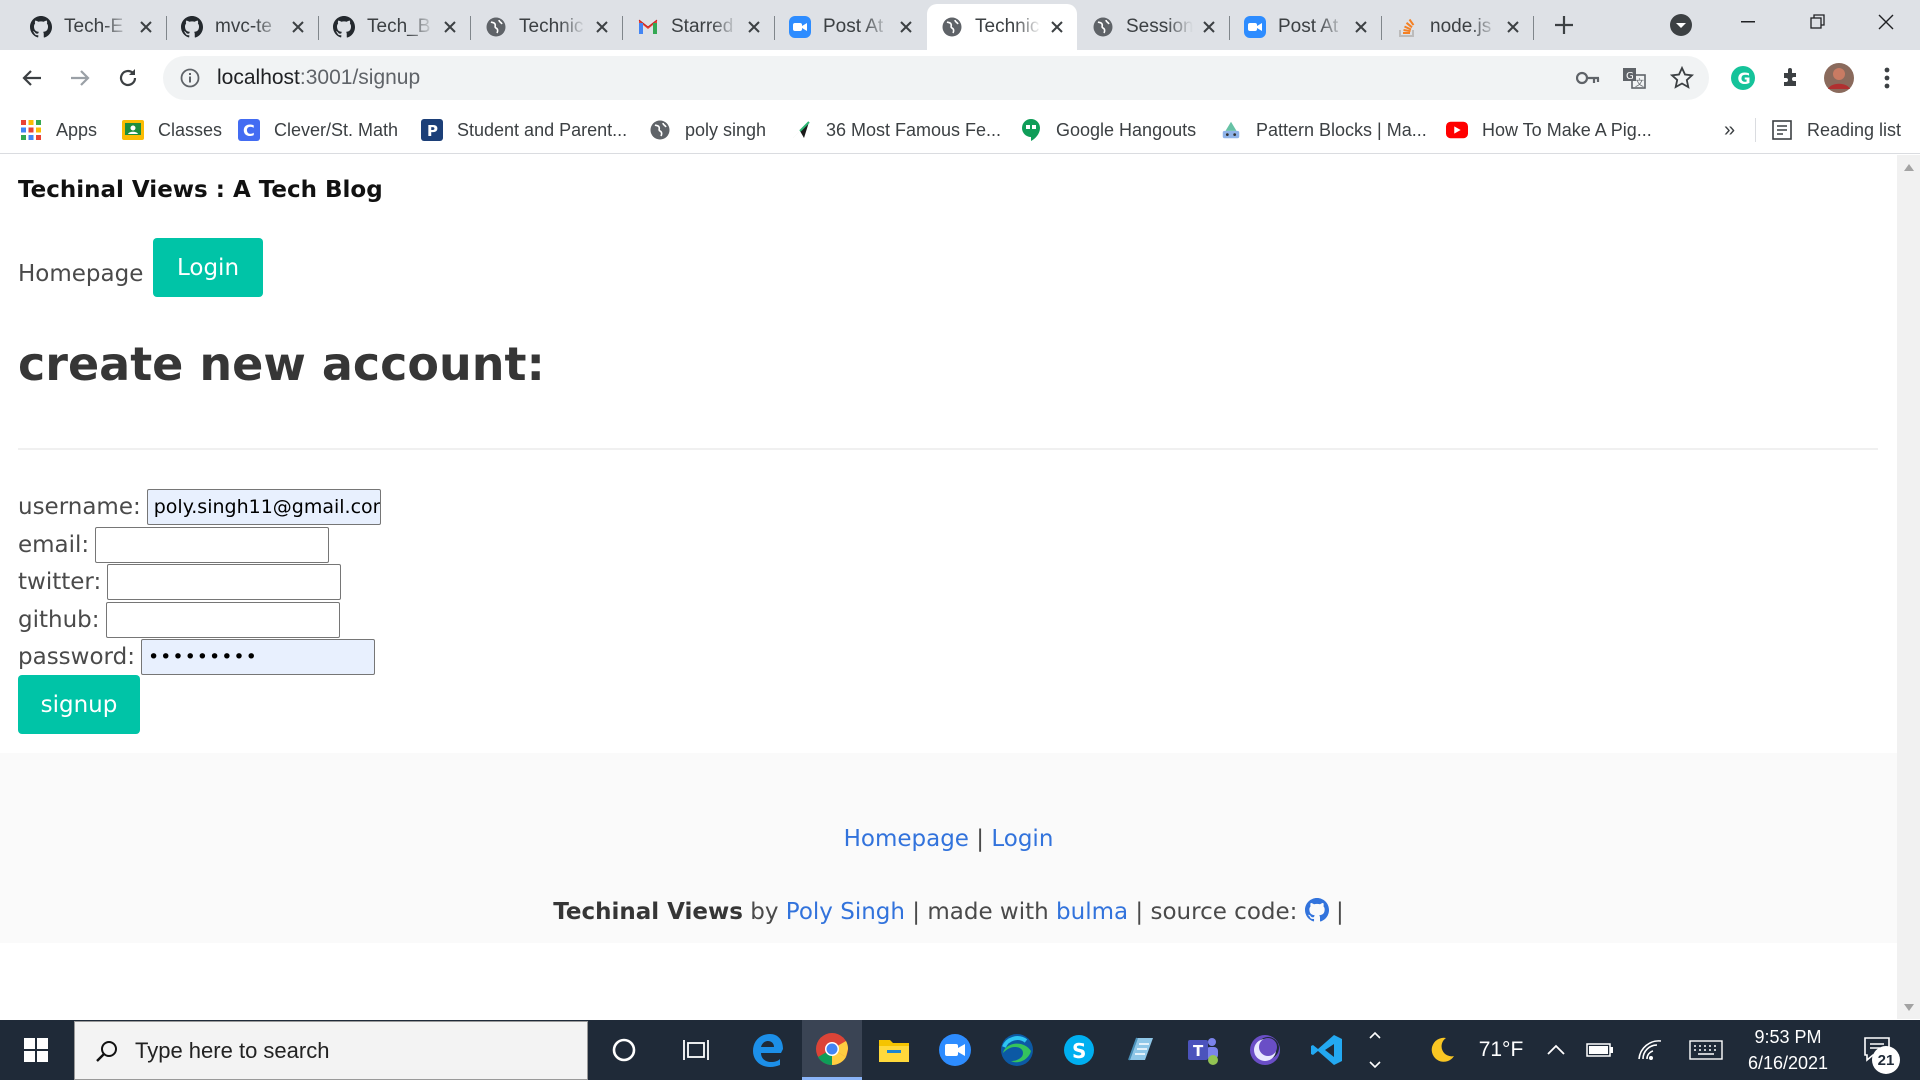 This screenshot has width=1920, height=1080. What do you see at coordinates (224, 582) in the screenshot?
I see `twitter-field` at bounding box center [224, 582].